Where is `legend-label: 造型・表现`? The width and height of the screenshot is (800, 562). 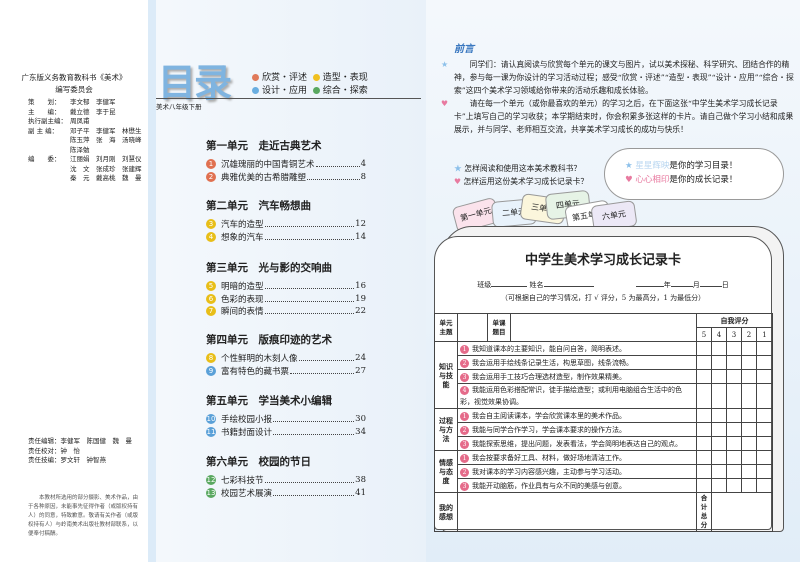 legend-label: 造型・表现 is located at coordinates (345, 78).